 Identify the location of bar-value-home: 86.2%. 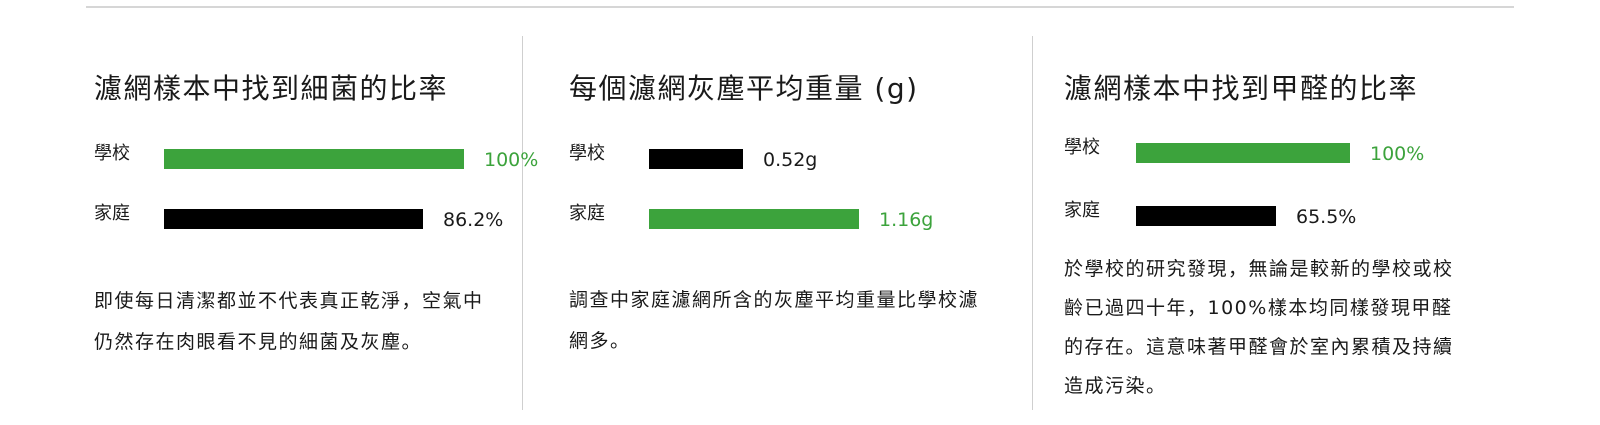
(473, 220).